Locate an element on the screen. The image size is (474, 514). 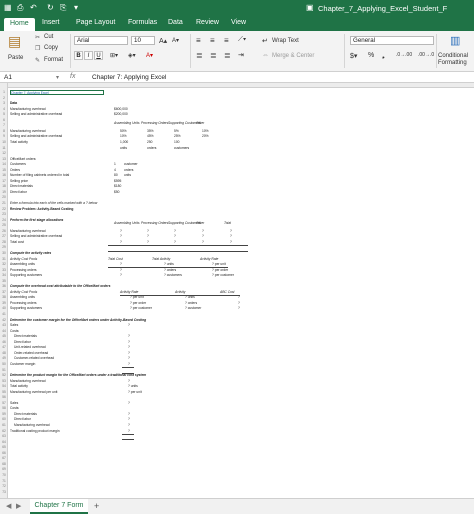
decrease-decimal-icon: .00→.0 is located at coordinates (426, 55).